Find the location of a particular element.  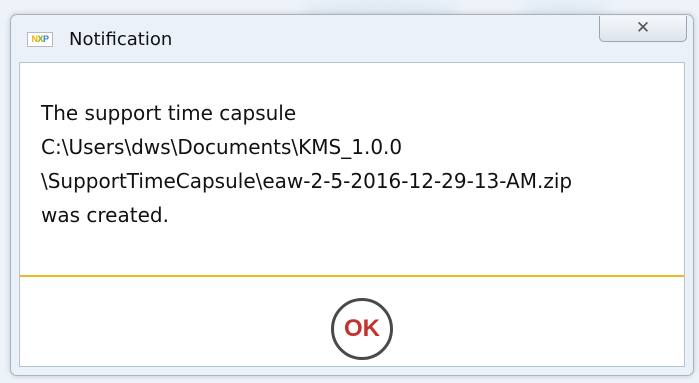

ok-button: OK is located at coordinates (362, 329).